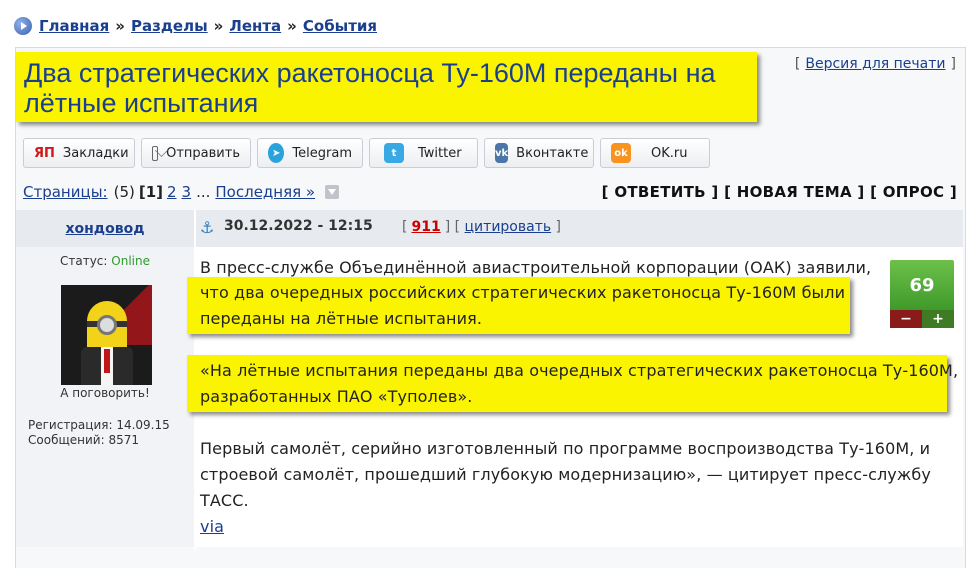 The width and height of the screenshot is (973, 568). What do you see at coordinates (124, 192) in the screenshot?
I see `pages-count: (5)` at bounding box center [124, 192].